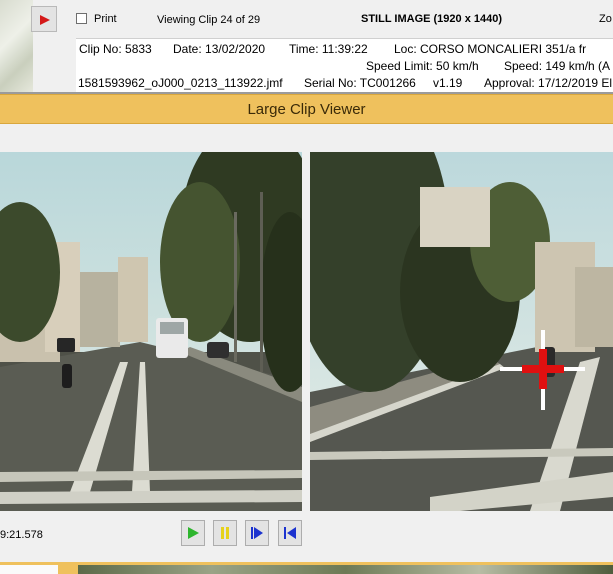  I want to click on pause-icon, so click(225, 533).